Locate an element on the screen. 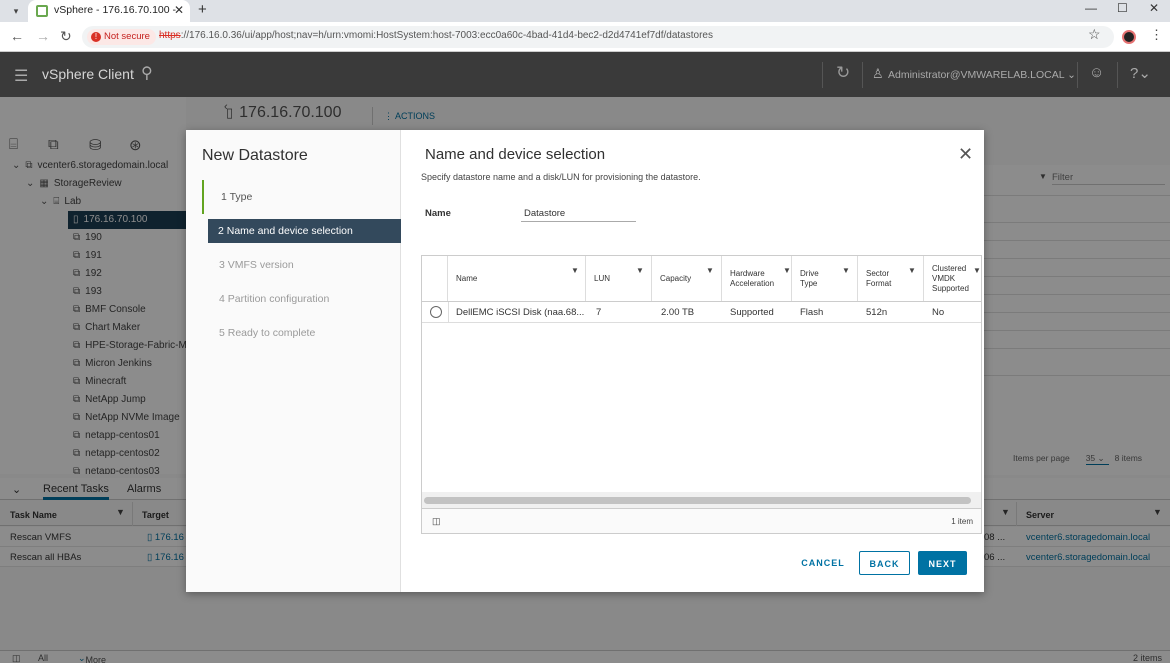 Image resolution: width=1170 pixels, height=663 pixels. col-clustered-line2: VMDK is located at coordinates (944, 278).